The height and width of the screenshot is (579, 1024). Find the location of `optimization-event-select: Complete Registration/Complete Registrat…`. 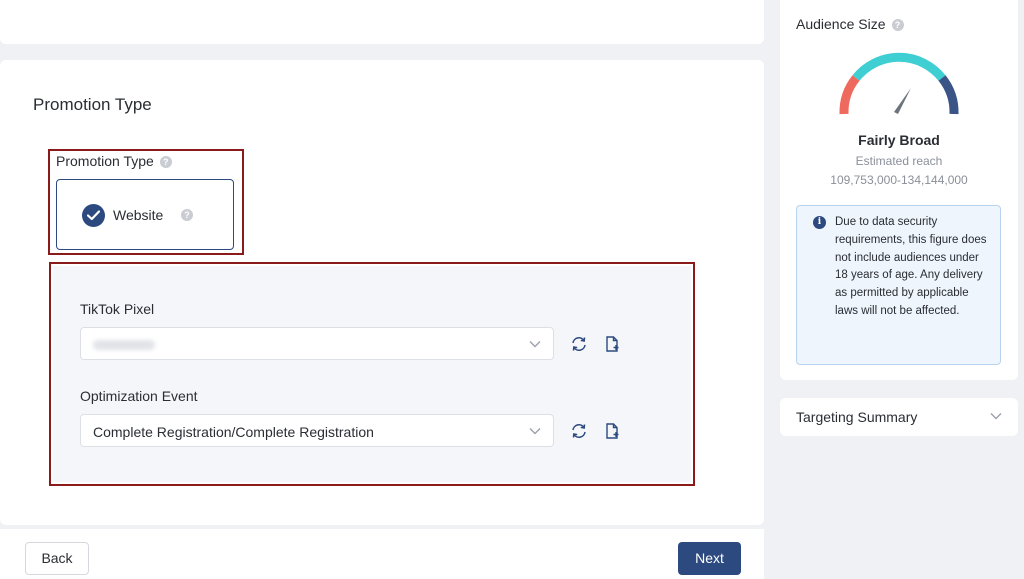

optimization-event-select: Complete Registration/Complete Registrat… is located at coordinates (317, 430).